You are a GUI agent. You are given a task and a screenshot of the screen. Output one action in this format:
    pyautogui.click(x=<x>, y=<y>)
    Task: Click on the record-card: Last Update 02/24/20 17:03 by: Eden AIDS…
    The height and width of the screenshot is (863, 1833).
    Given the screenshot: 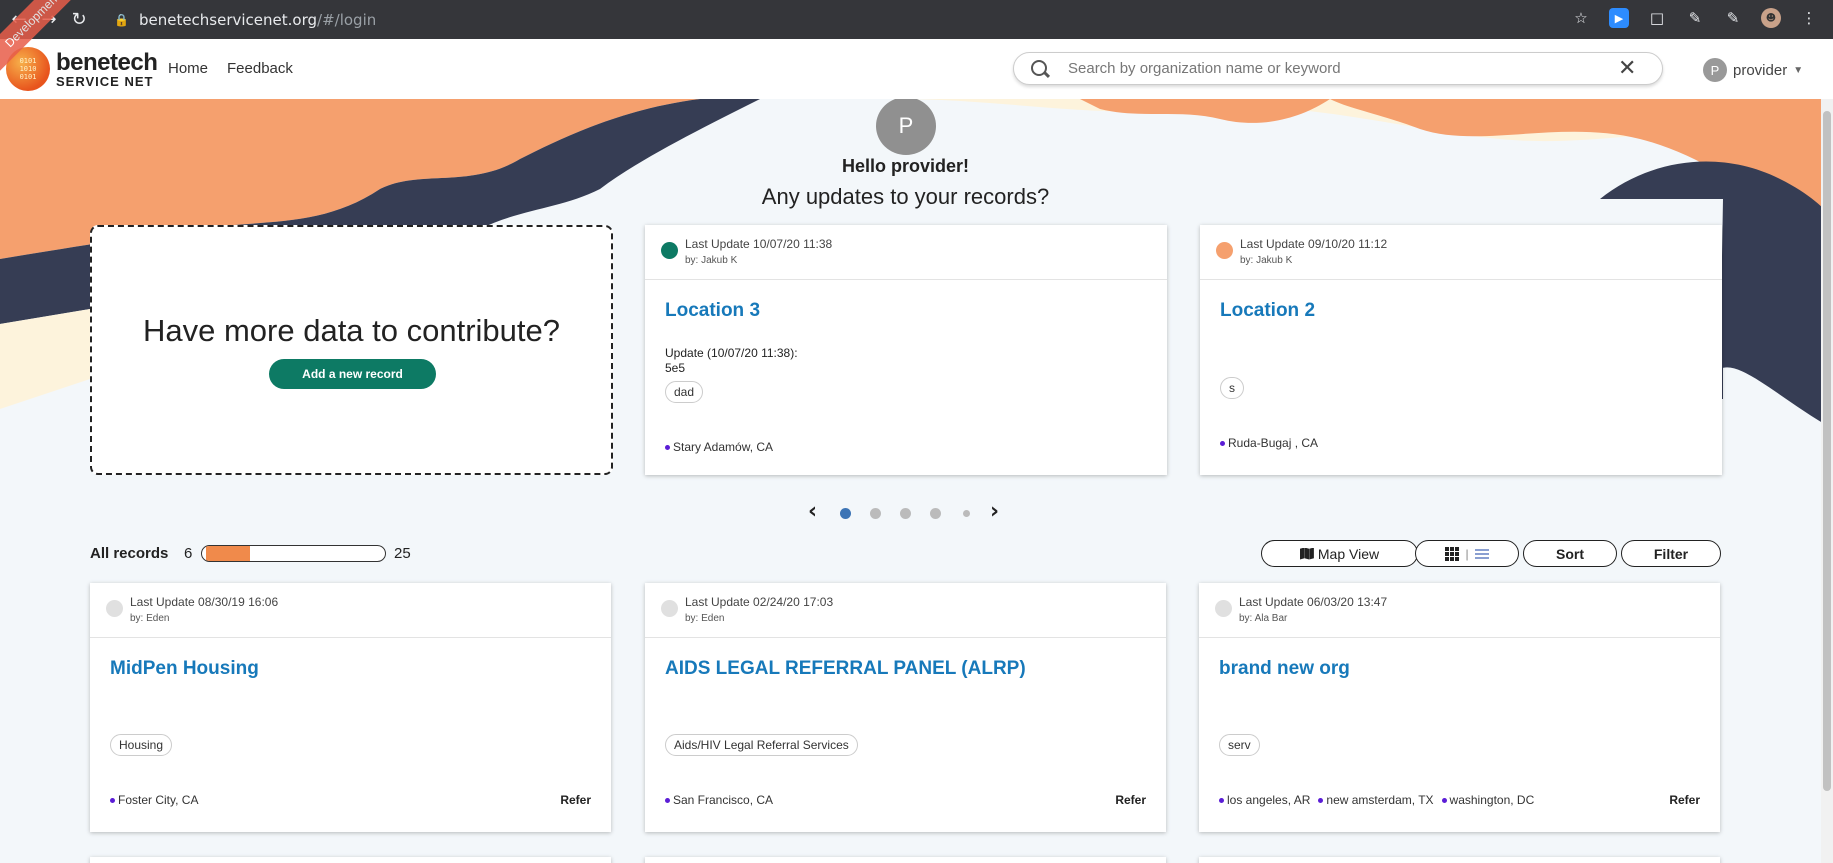 What is the action you would take?
    pyautogui.click(x=905, y=707)
    